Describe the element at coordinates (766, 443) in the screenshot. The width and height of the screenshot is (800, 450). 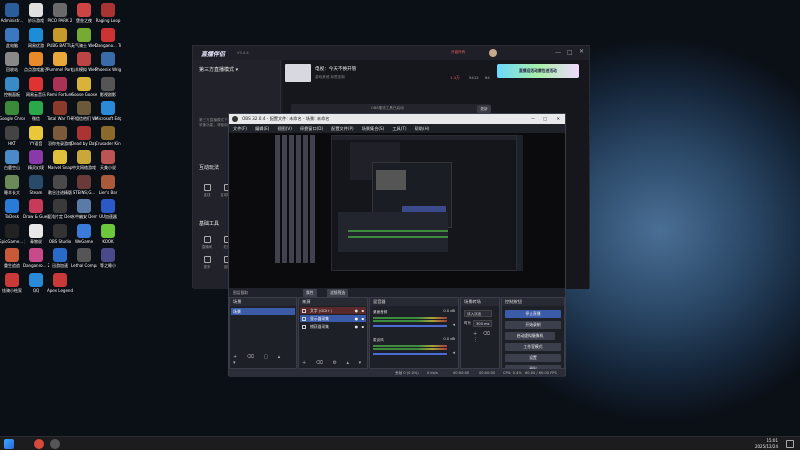
I see `clock: 15:01 2025/12/24` at that location.